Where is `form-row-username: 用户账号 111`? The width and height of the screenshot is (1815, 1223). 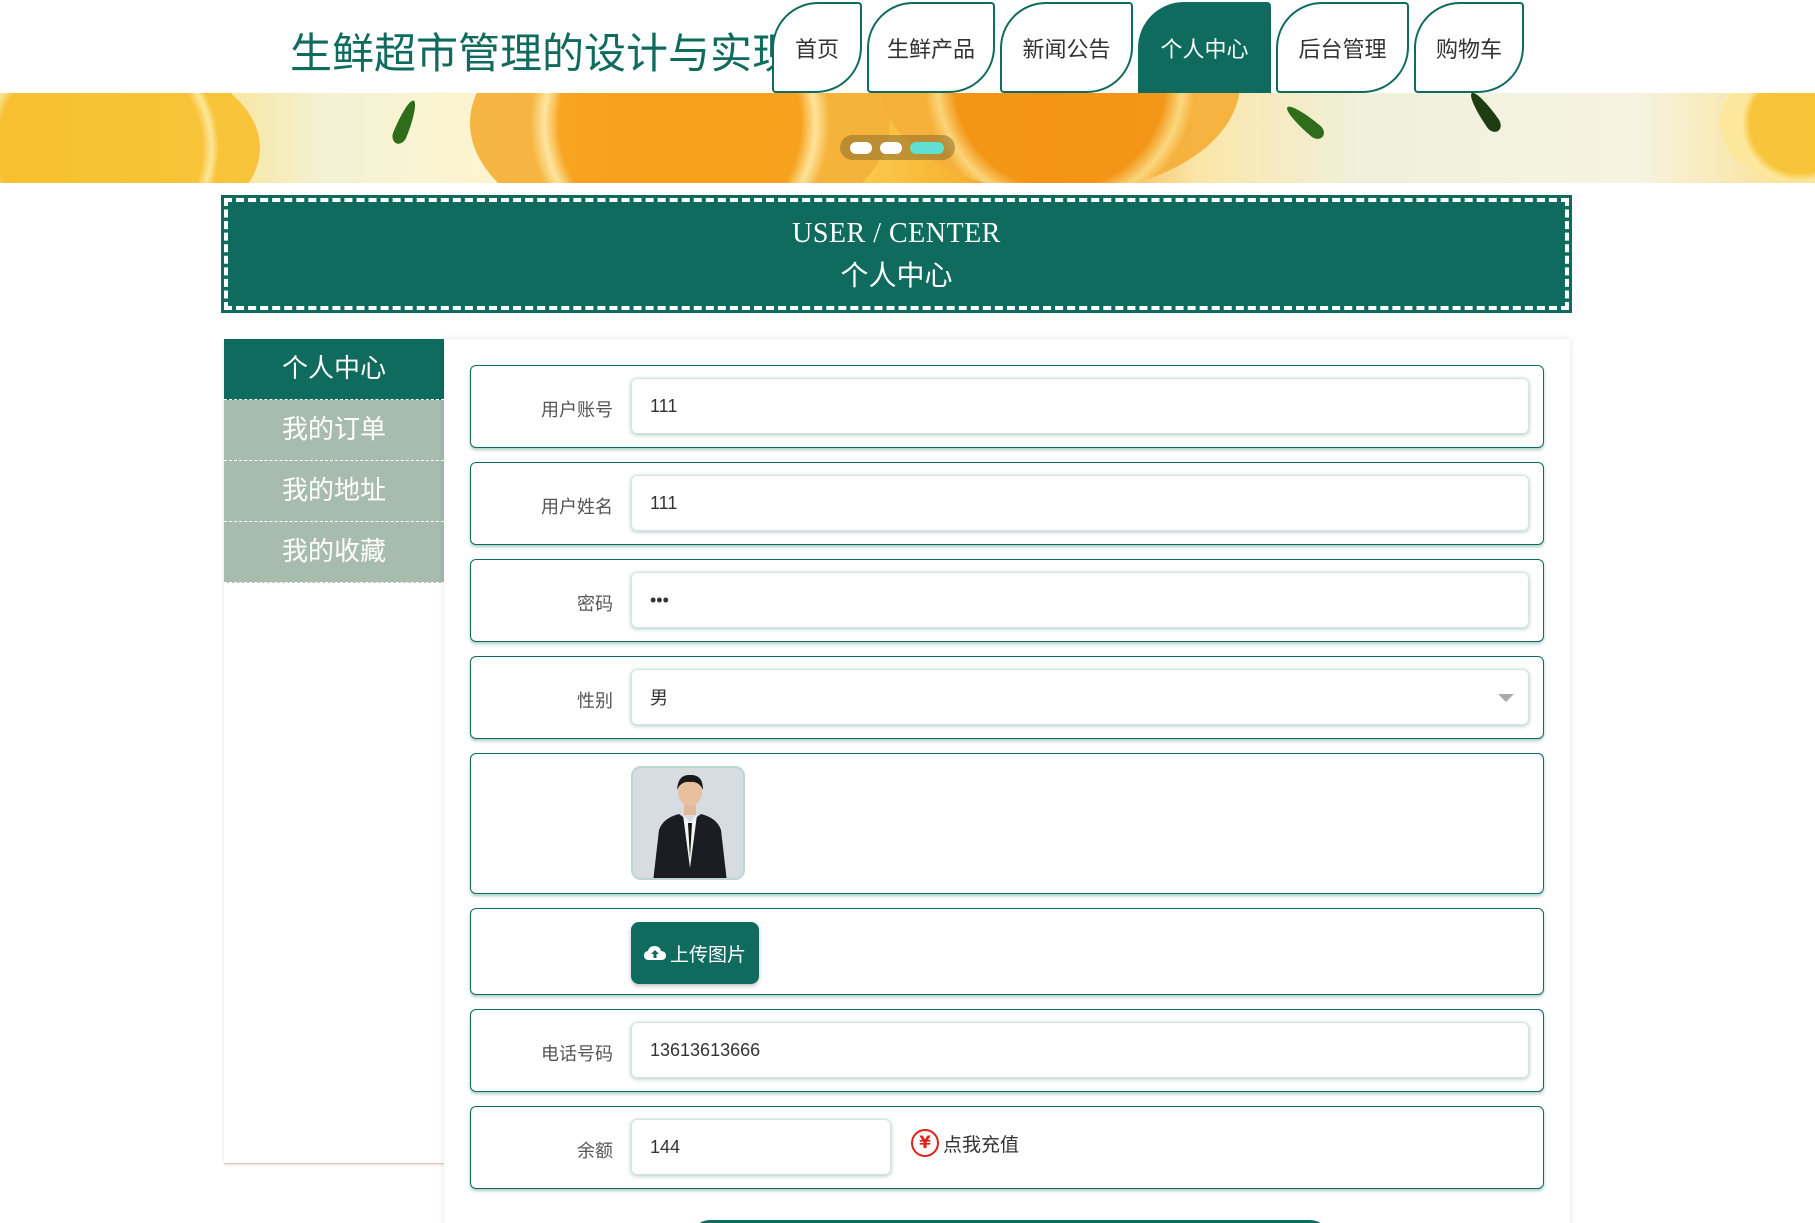 form-row-username: 用户账号 111 is located at coordinates (1007, 406).